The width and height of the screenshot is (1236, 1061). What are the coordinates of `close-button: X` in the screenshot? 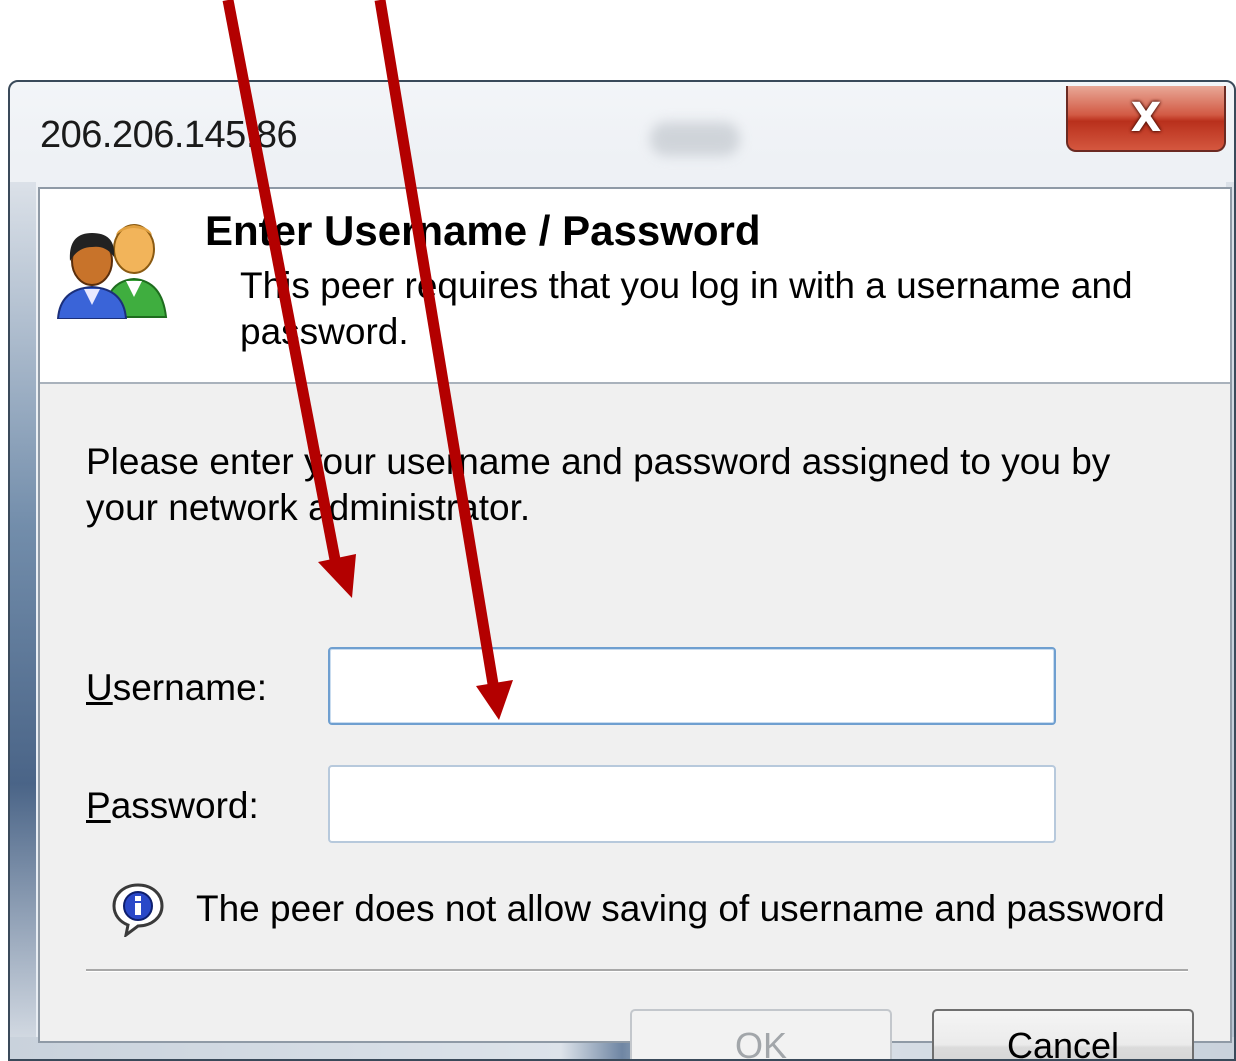 It's located at (1146, 119).